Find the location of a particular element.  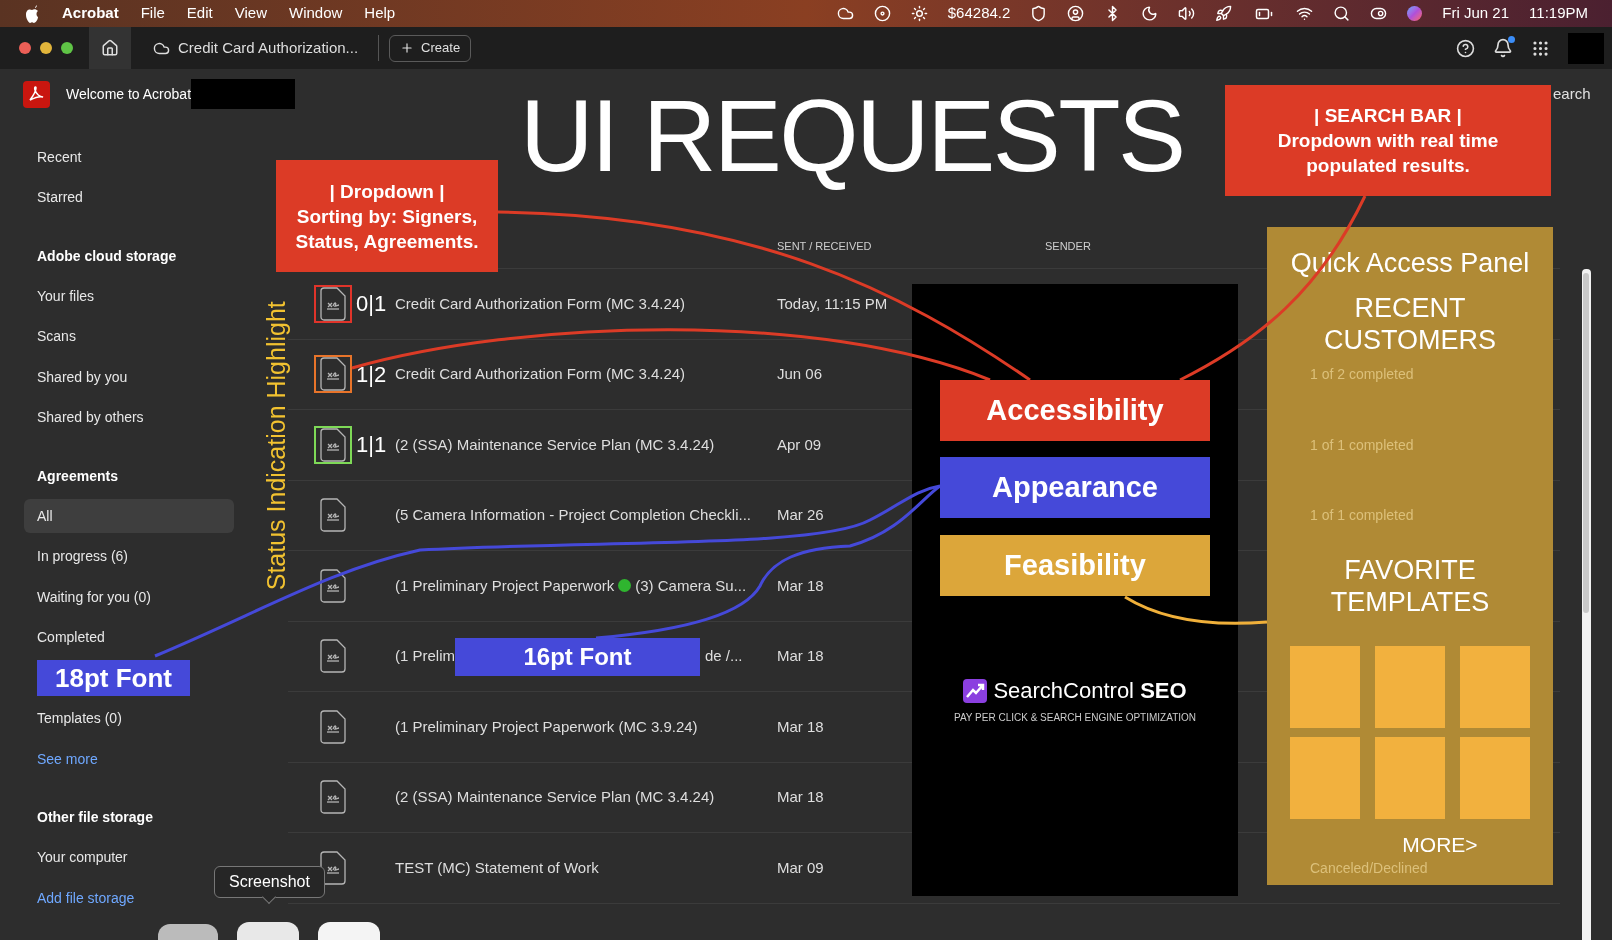

document-name: (1 Preliminary Project Paperwork is located at coordinates (505, 585).